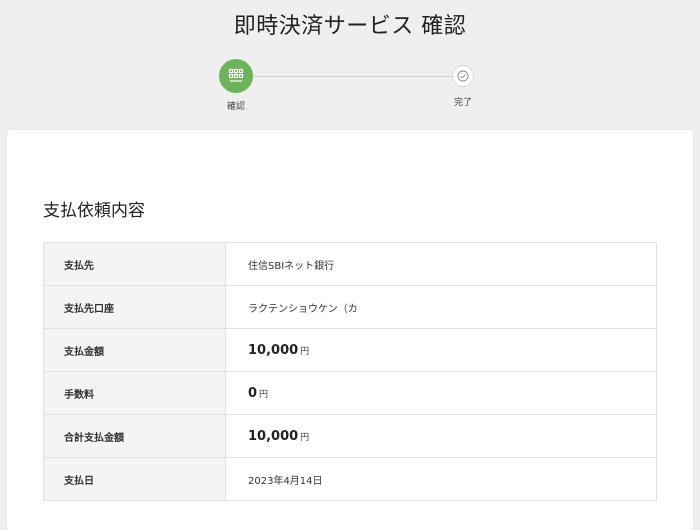 This screenshot has height=530, width=700. What do you see at coordinates (350, 26) in the screenshot?
I see `page-title: 即時決済サービス 確認` at bounding box center [350, 26].